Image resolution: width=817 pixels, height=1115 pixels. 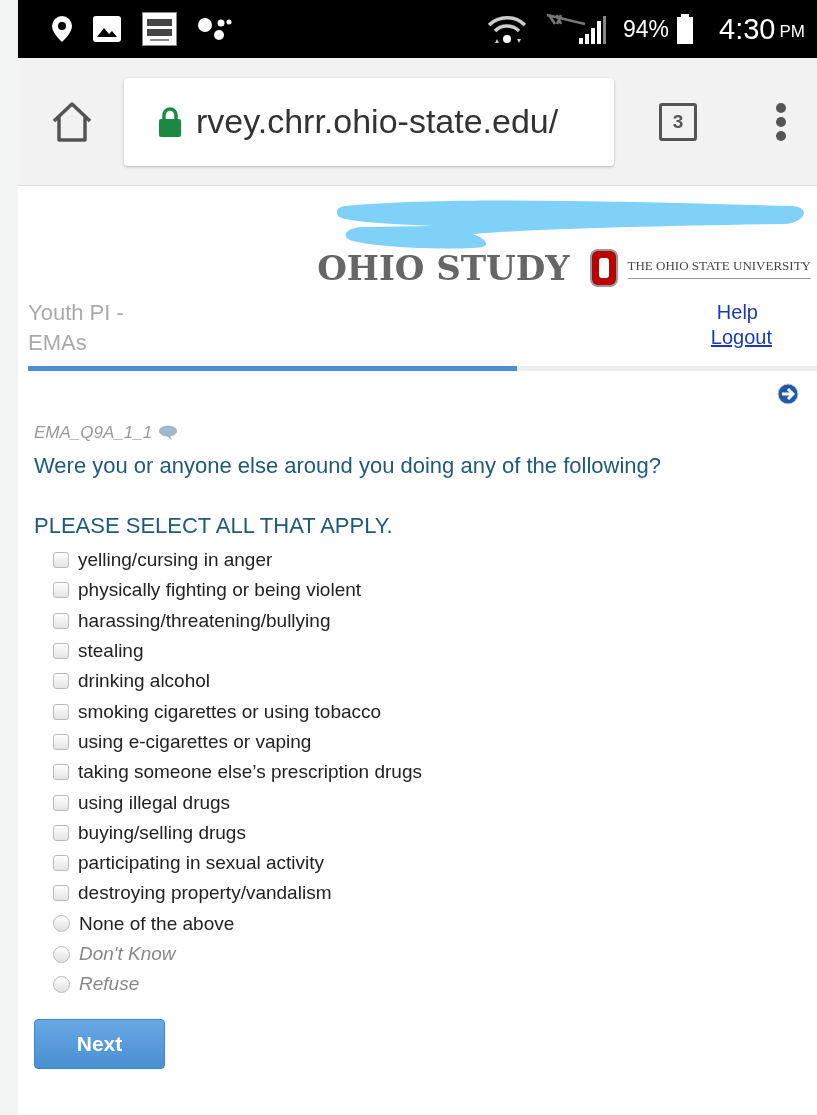 I want to click on battery-icon, so click(x=685, y=29).